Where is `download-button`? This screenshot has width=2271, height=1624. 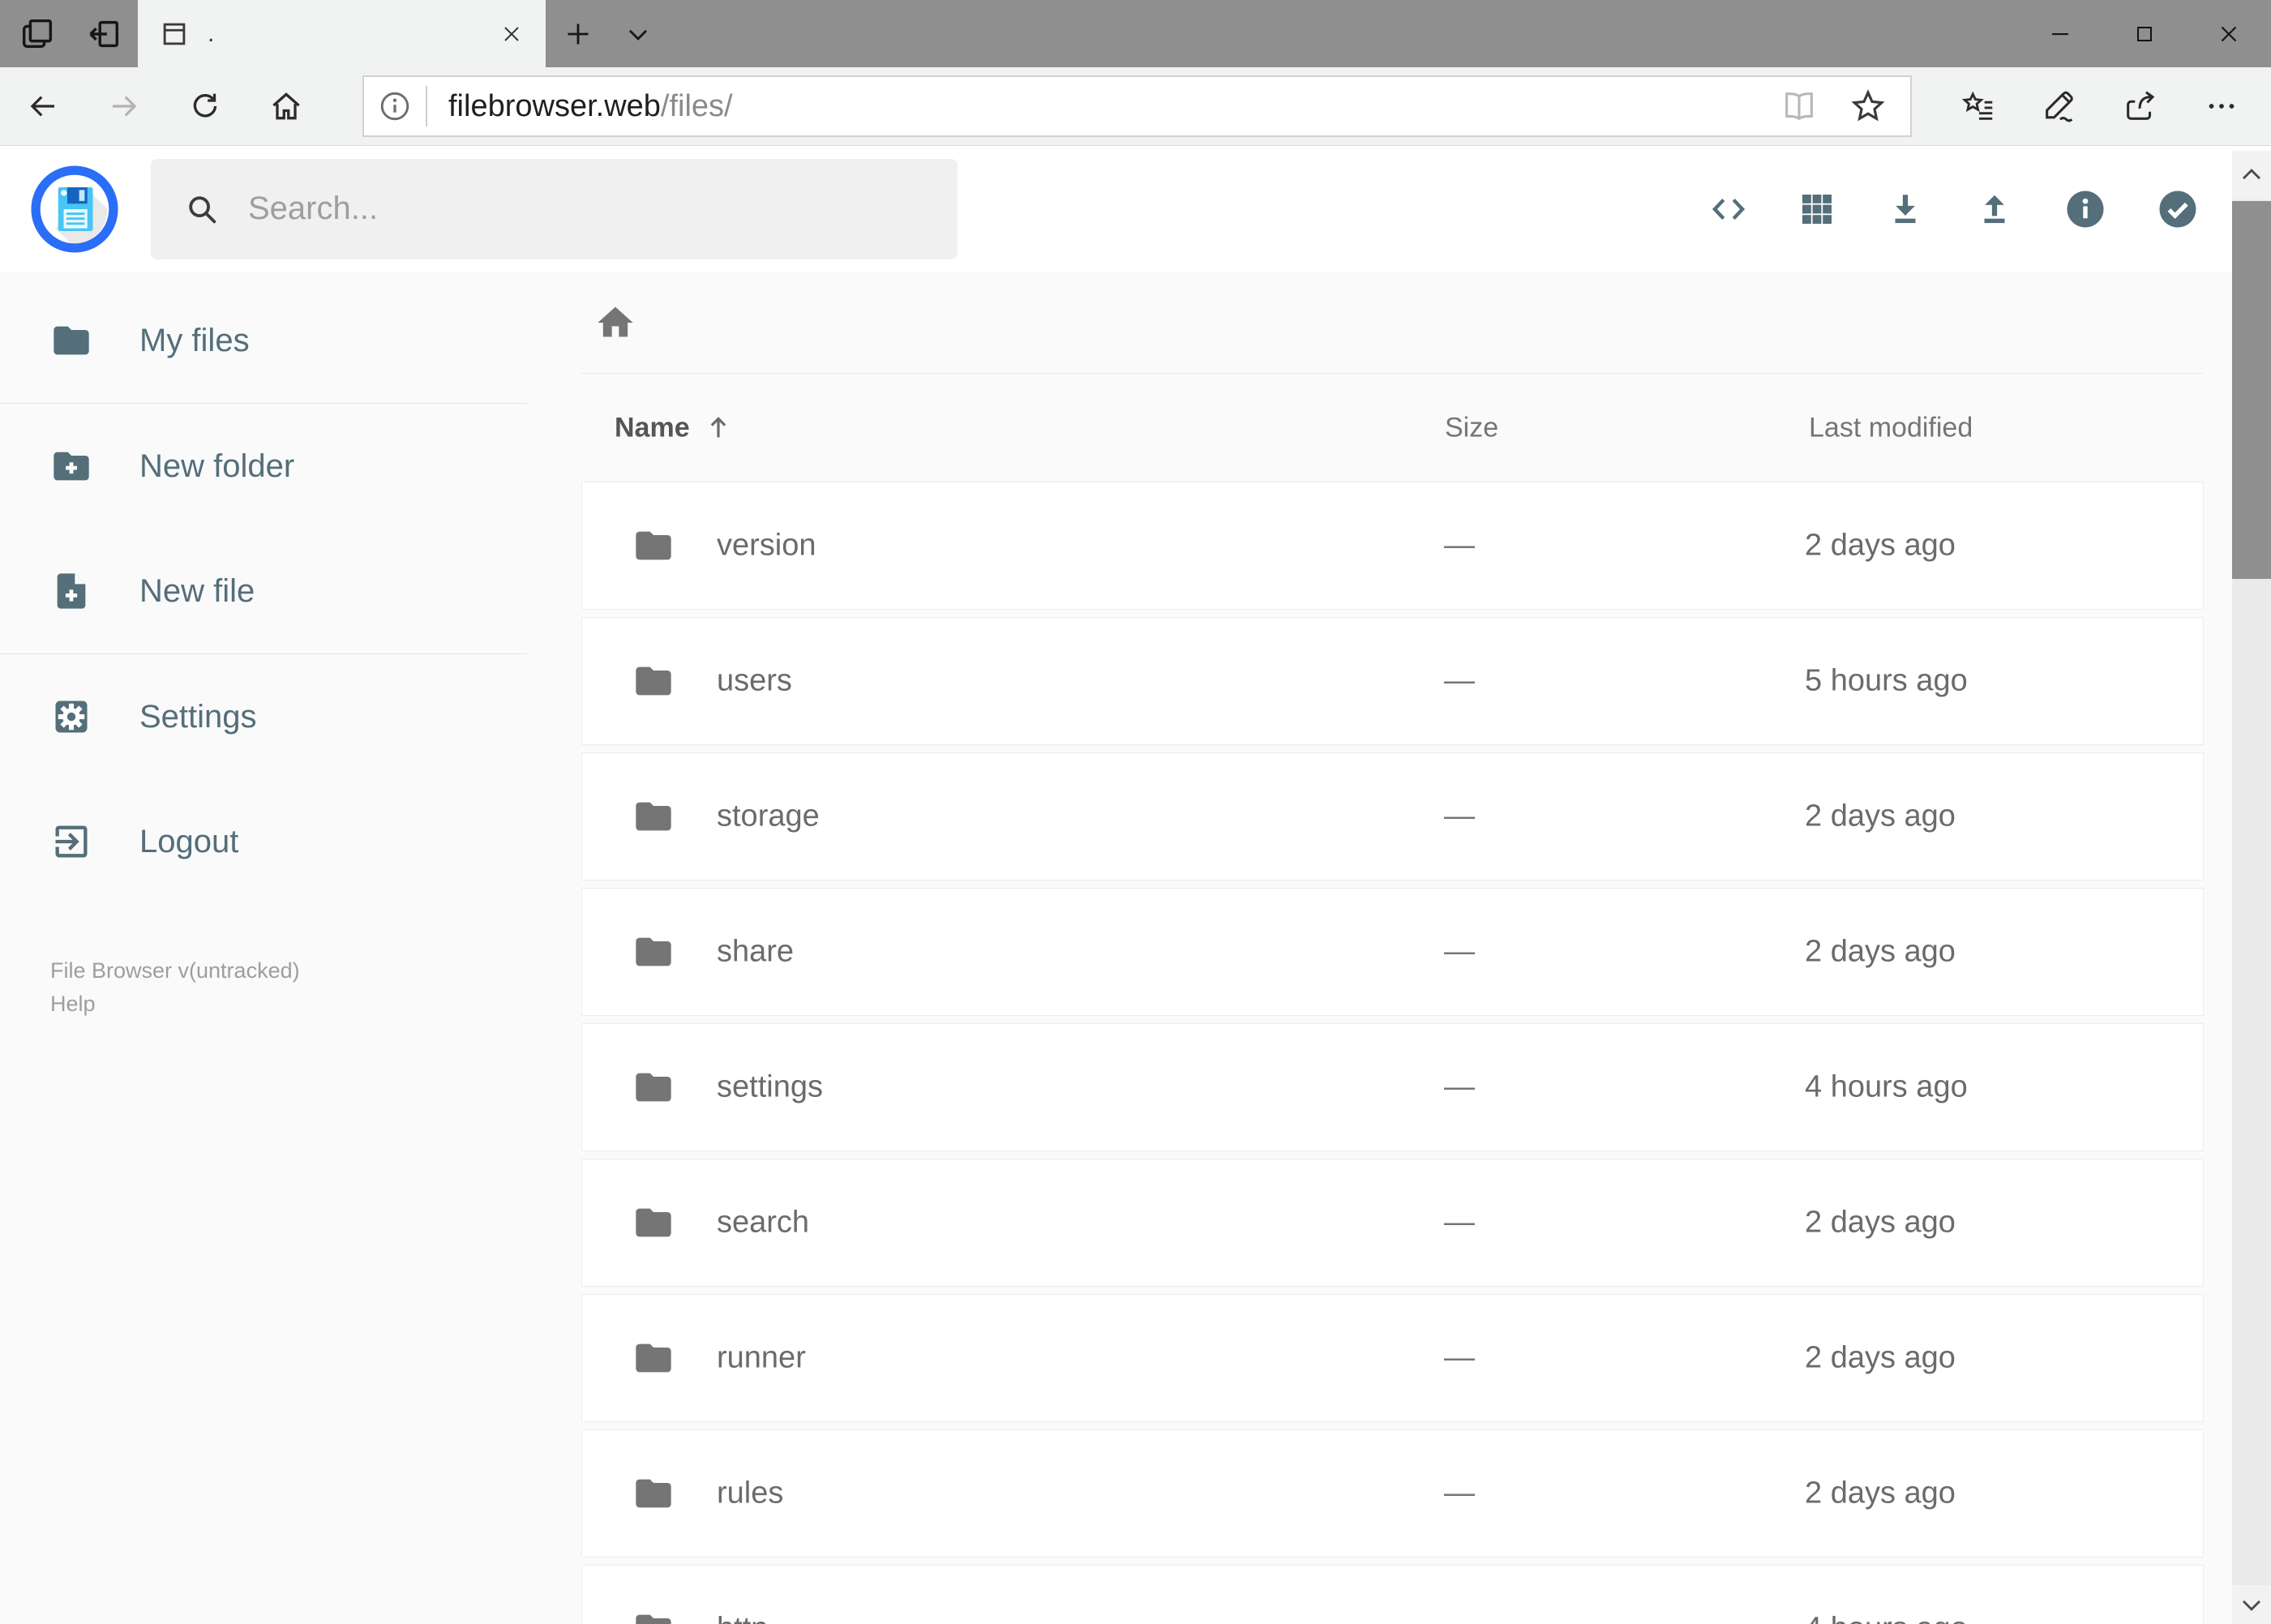
download-button is located at coordinates (1905, 209).